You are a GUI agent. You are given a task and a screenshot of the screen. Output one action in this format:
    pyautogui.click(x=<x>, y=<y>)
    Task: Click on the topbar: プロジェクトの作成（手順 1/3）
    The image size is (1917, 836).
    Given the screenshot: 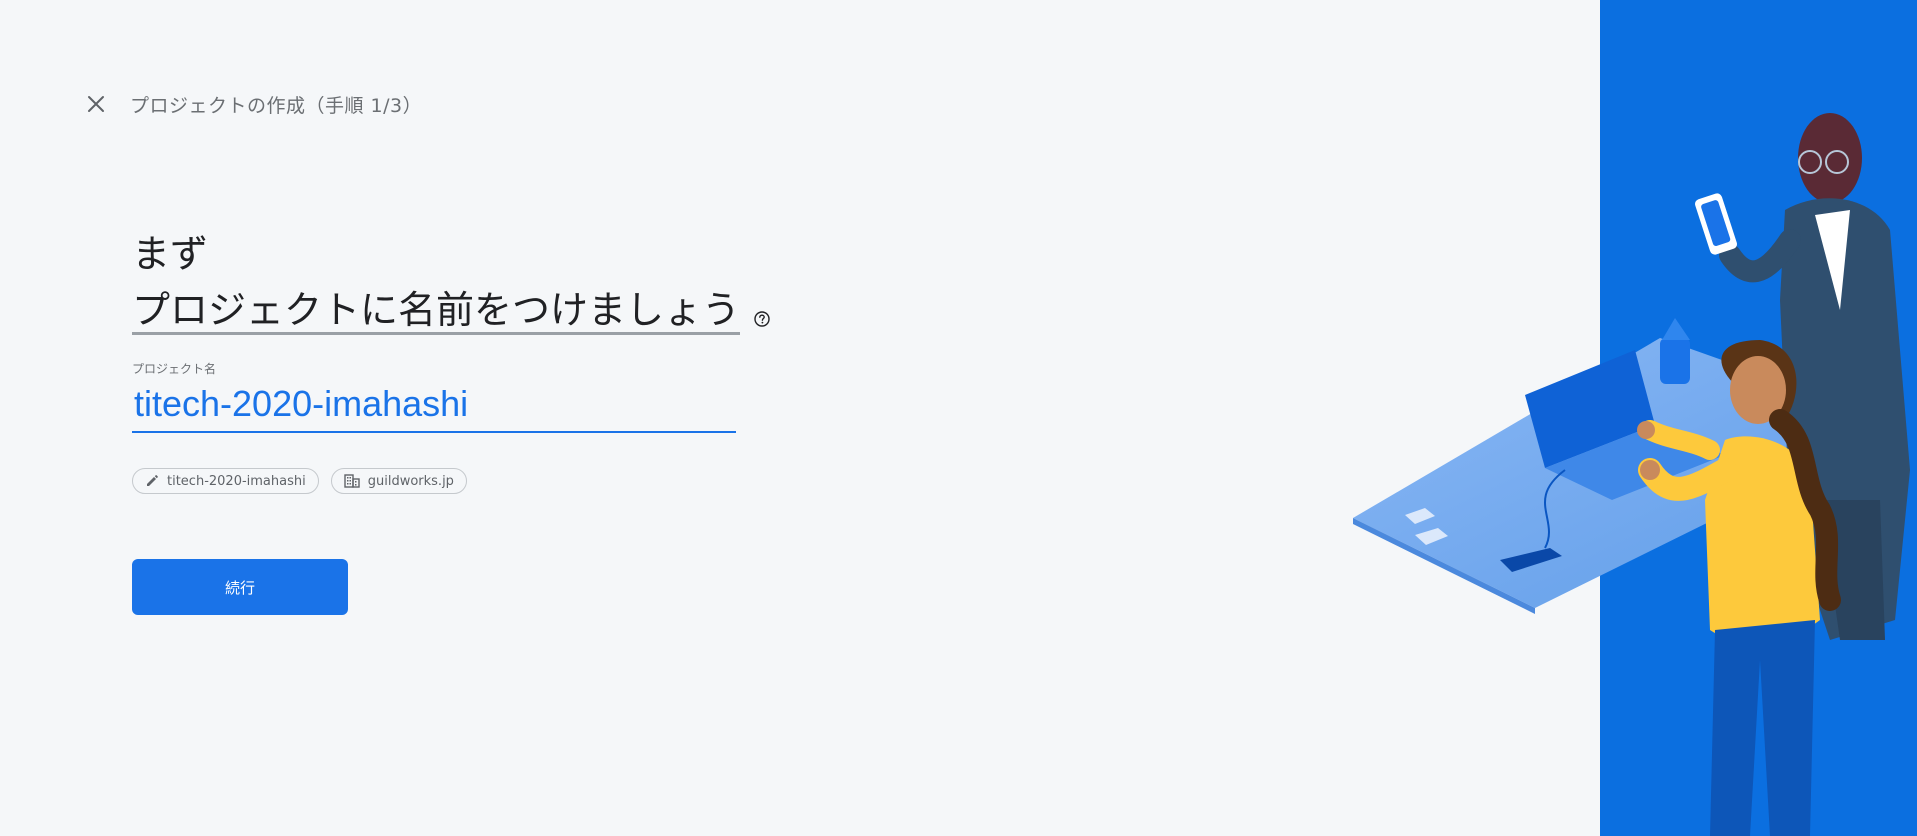 What is the action you would take?
    pyautogui.click(x=251, y=104)
    